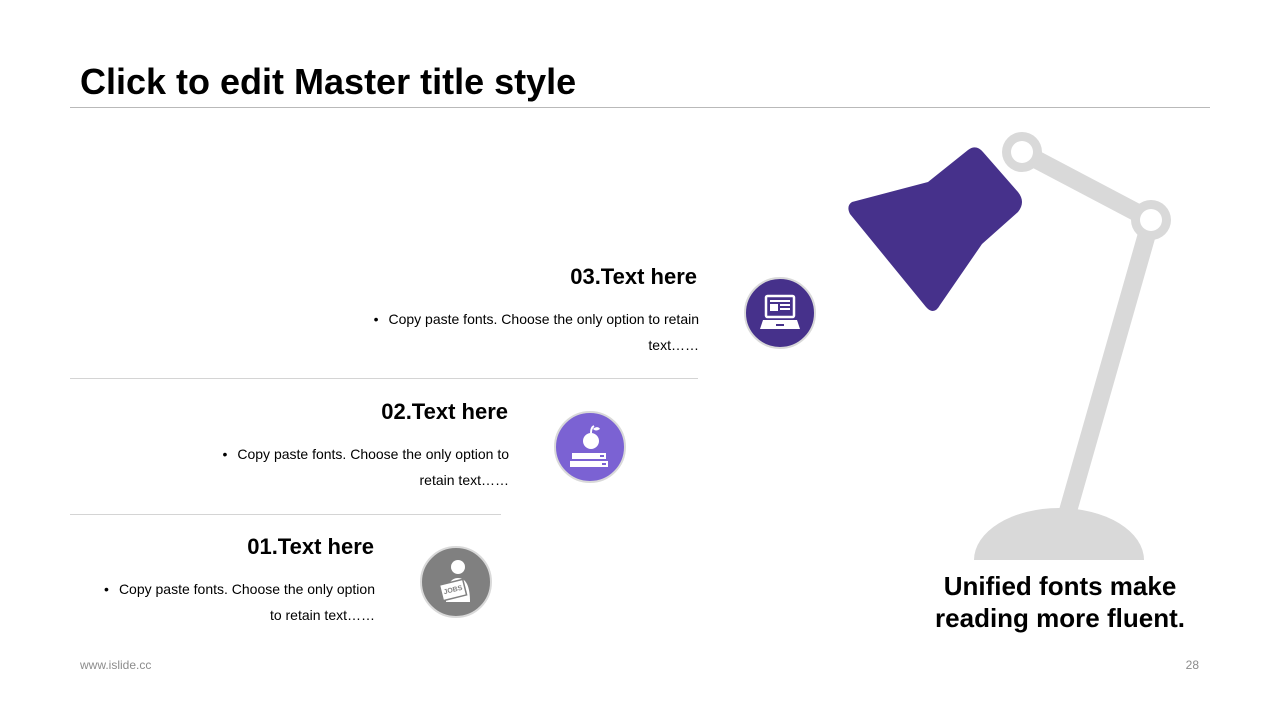  I want to click on item-03-heading: 03.Text here, so click(633, 277).